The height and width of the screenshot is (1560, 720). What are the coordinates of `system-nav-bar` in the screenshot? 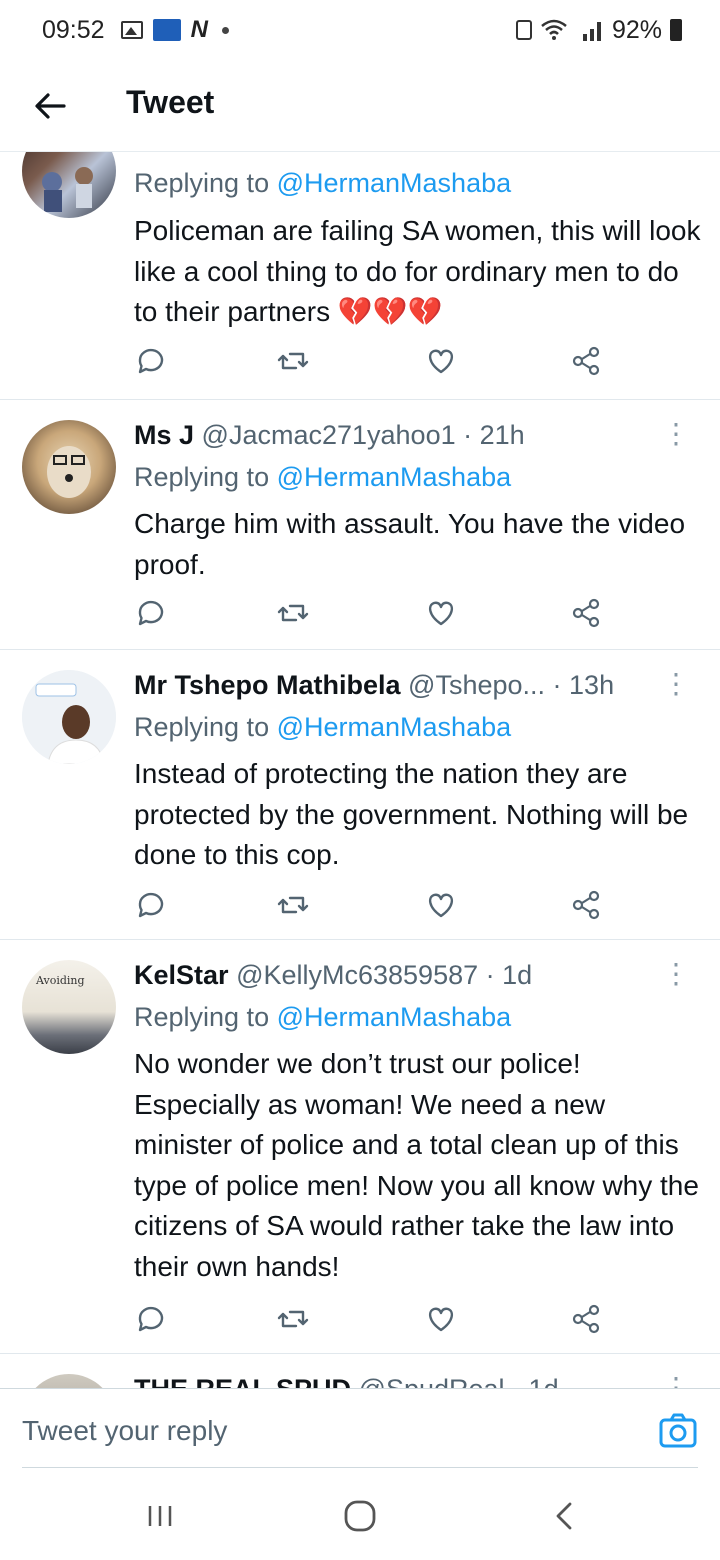 It's located at (360, 1514).